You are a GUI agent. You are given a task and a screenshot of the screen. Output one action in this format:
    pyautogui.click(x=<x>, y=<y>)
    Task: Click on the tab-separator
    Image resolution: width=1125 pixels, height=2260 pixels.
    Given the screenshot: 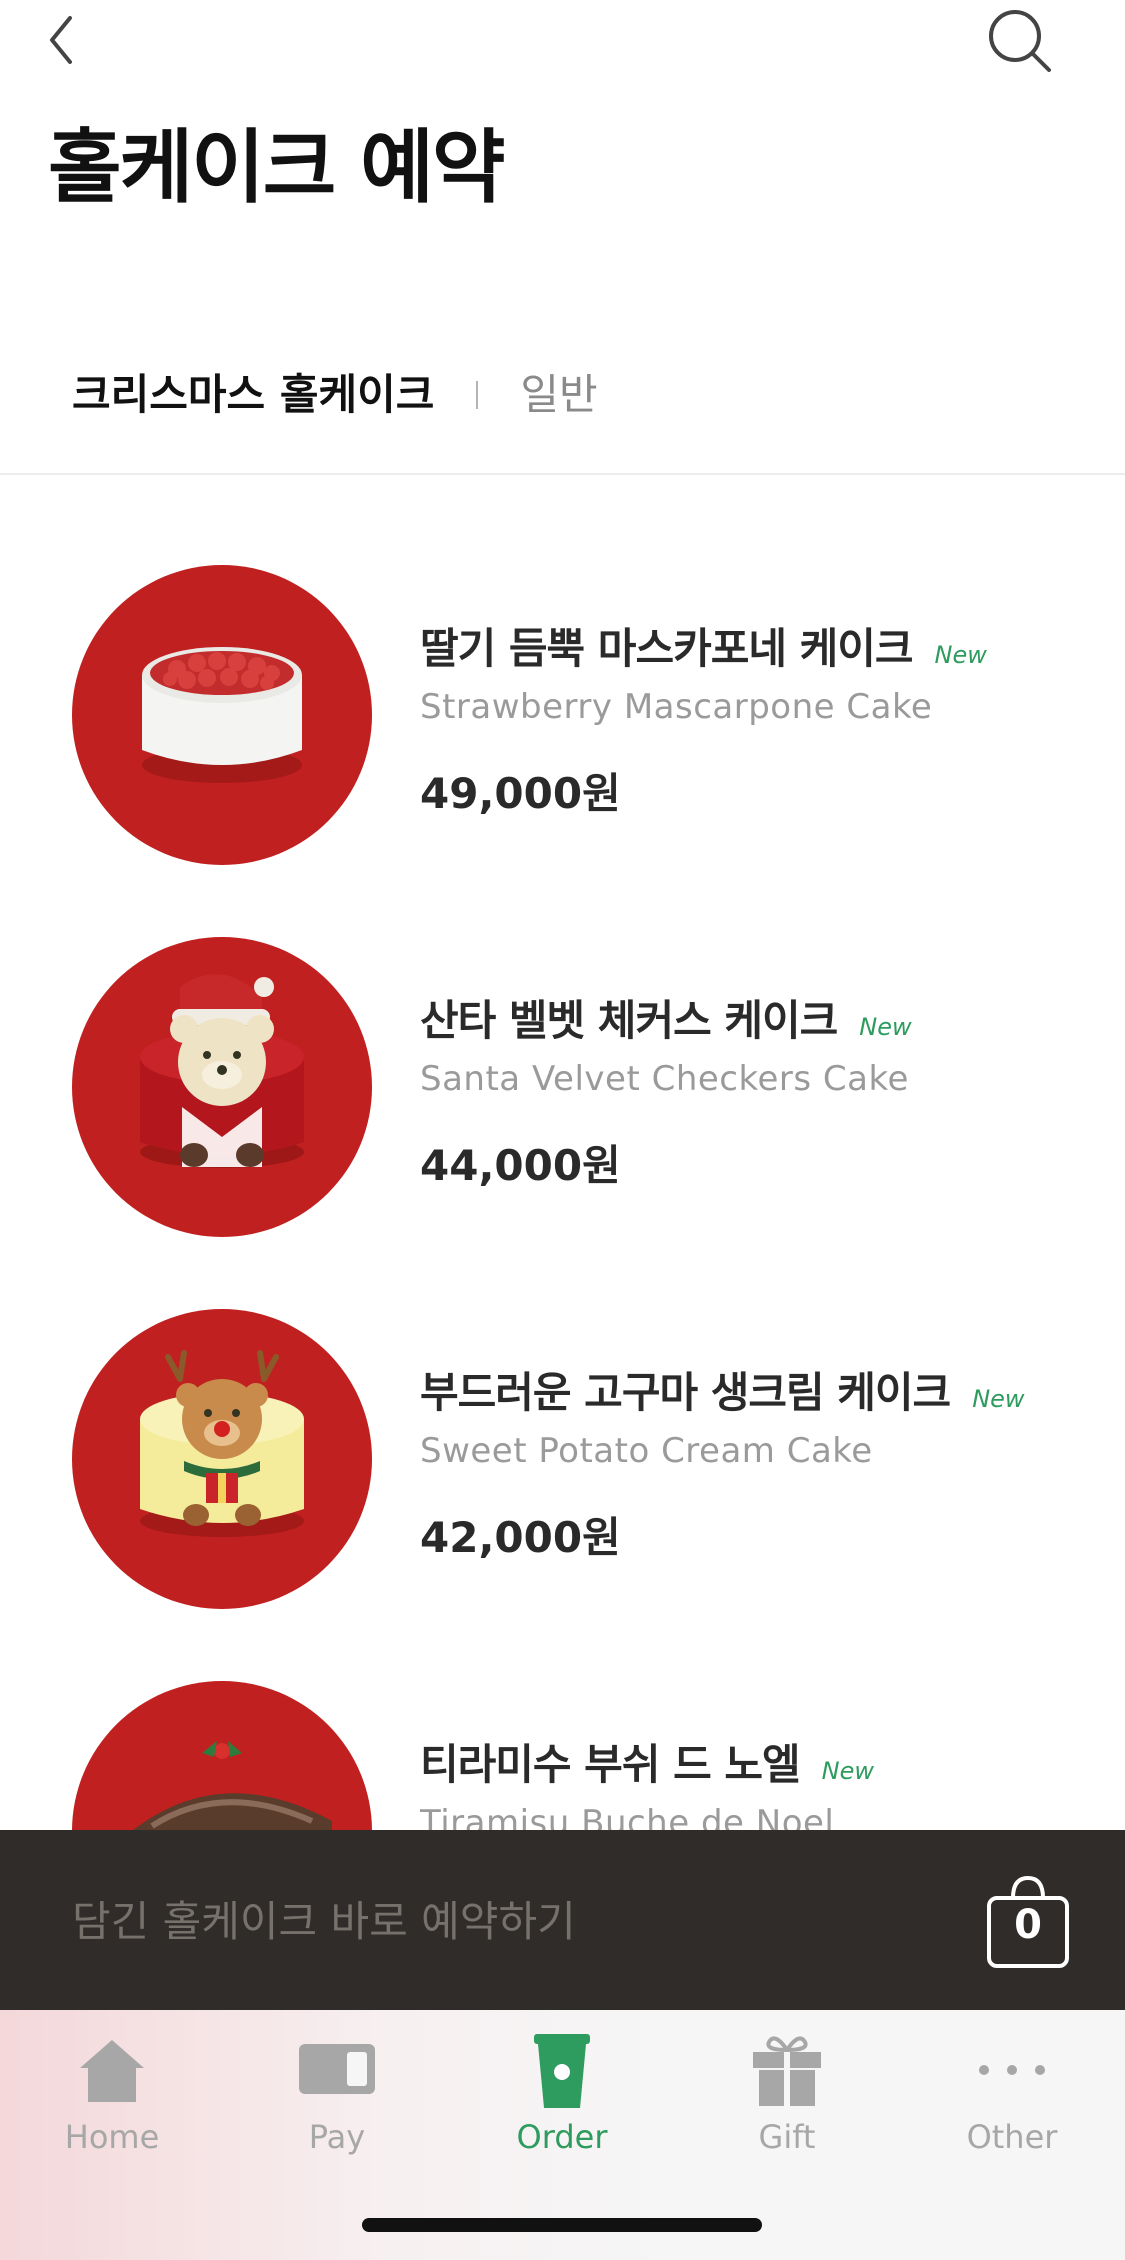 What is the action you would take?
    pyautogui.click(x=477, y=395)
    